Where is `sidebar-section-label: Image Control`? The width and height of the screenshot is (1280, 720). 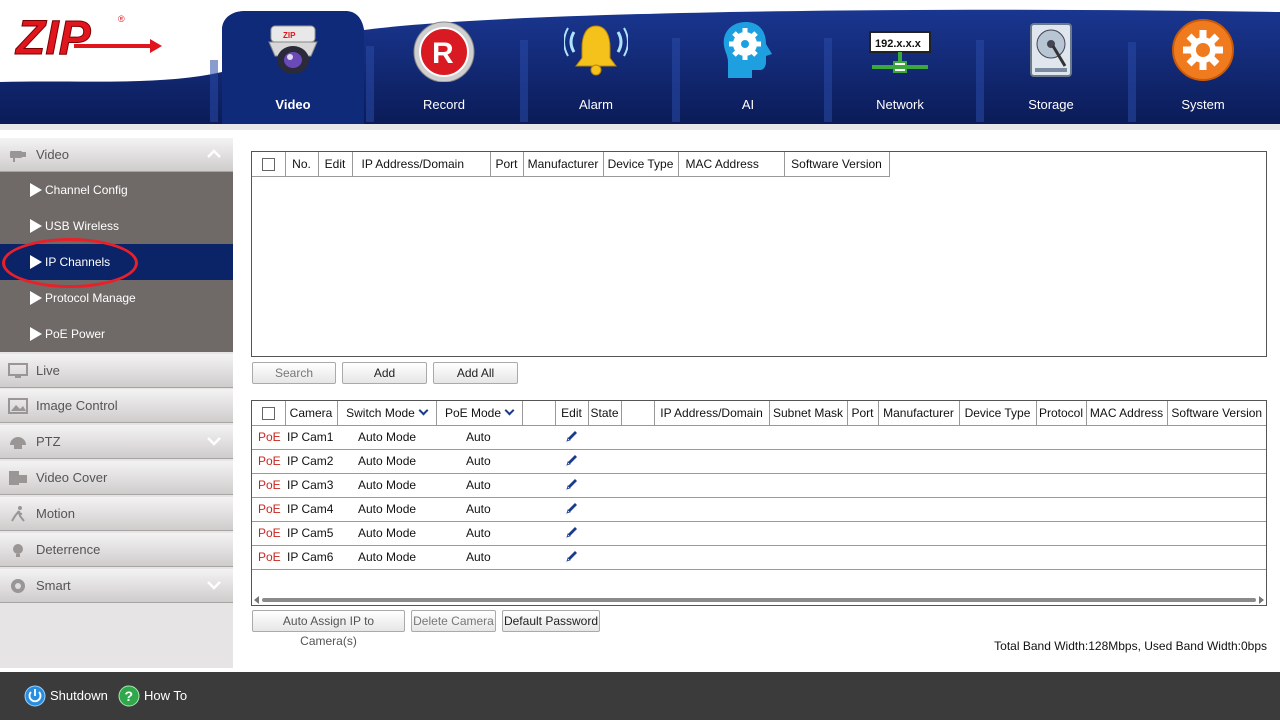
sidebar-section-label: Image Control is located at coordinates (77, 405).